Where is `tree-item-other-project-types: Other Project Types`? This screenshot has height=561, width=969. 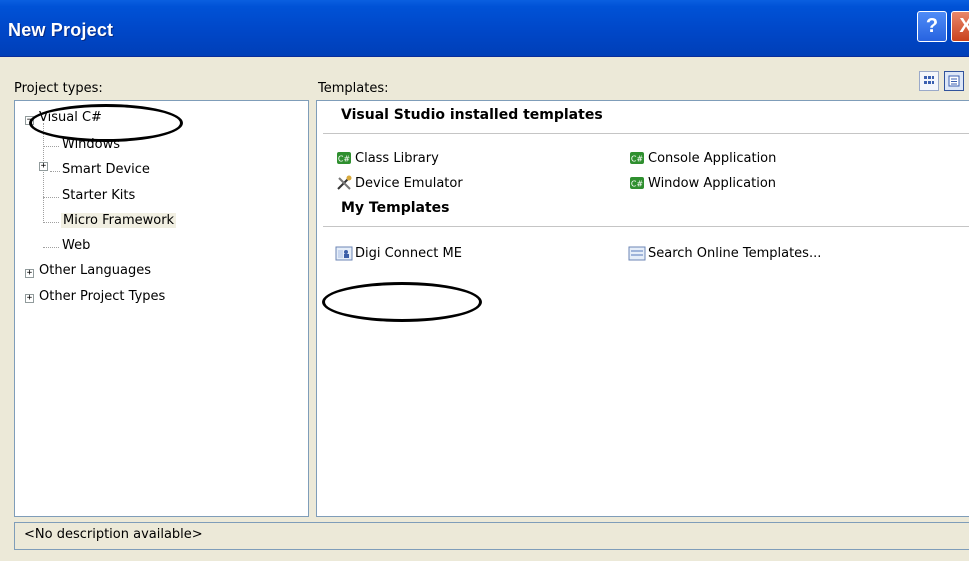 tree-item-other-project-types: Other Project Types is located at coordinates (102, 296).